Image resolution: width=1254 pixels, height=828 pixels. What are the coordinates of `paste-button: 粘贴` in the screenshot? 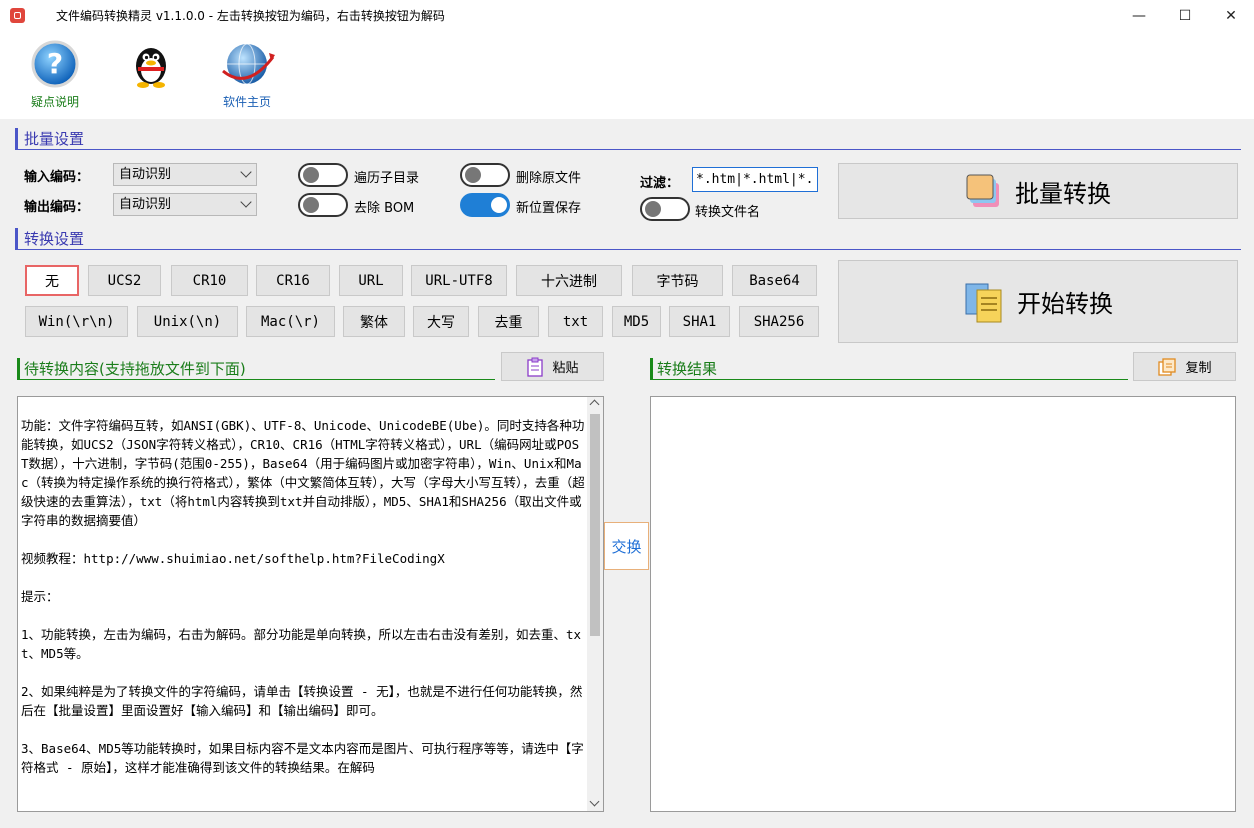 It's located at (552, 366).